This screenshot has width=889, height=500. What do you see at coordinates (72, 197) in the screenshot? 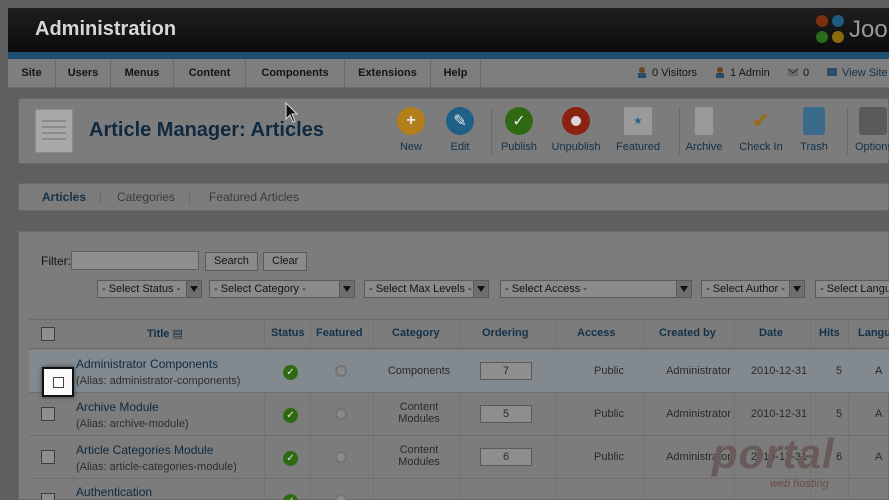
I see `tab-articles: Articles` at bounding box center [72, 197].